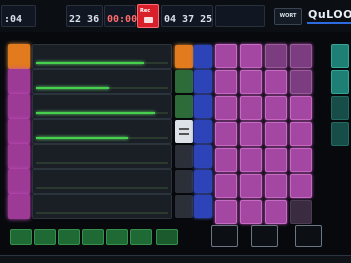  Describe the element at coordinates (188, 19) in the screenshot. I see `total-value: 04 37 25` at that location.